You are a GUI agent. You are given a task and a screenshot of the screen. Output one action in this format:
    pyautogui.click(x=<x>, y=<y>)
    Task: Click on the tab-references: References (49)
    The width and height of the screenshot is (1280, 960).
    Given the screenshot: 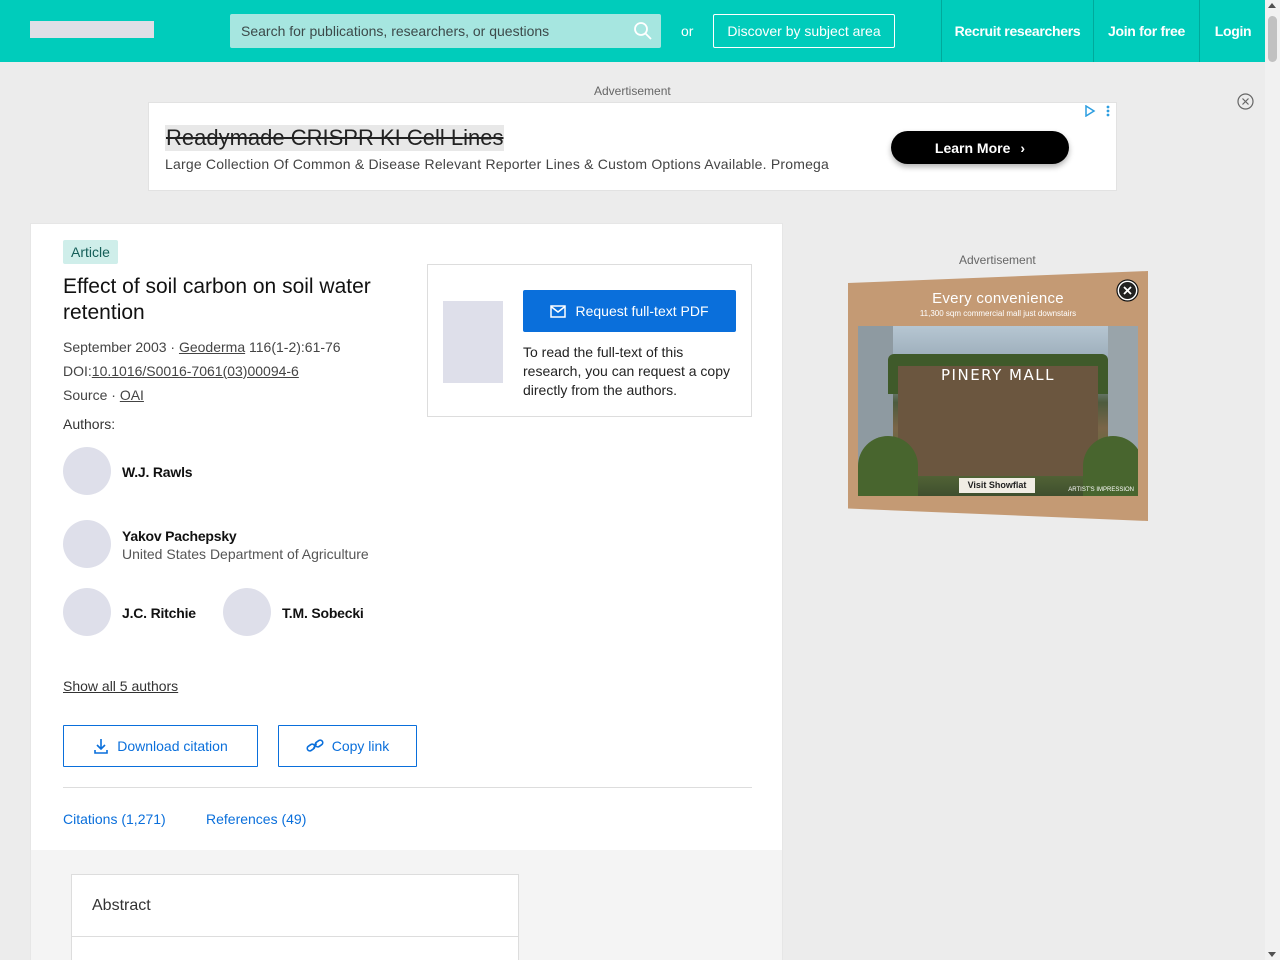 What is the action you would take?
    pyautogui.click(x=256, y=819)
    